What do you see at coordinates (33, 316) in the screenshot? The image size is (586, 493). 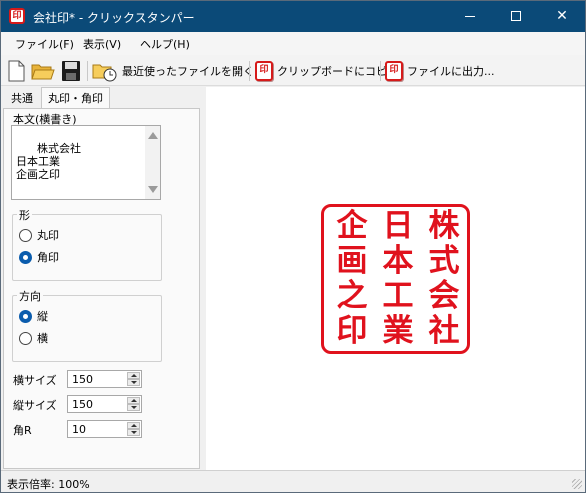 I see `direction-vertical-radio: 縦` at bounding box center [33, 316].